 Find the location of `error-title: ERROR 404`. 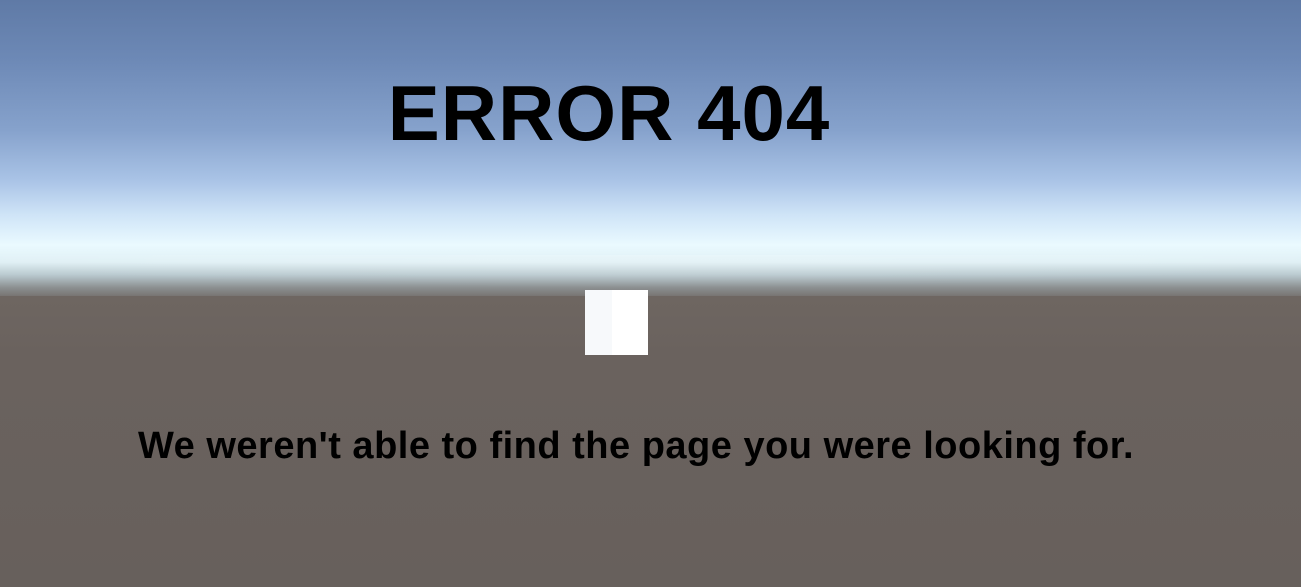

error-title: ERROR 404 is located at coordinates (609, 113).